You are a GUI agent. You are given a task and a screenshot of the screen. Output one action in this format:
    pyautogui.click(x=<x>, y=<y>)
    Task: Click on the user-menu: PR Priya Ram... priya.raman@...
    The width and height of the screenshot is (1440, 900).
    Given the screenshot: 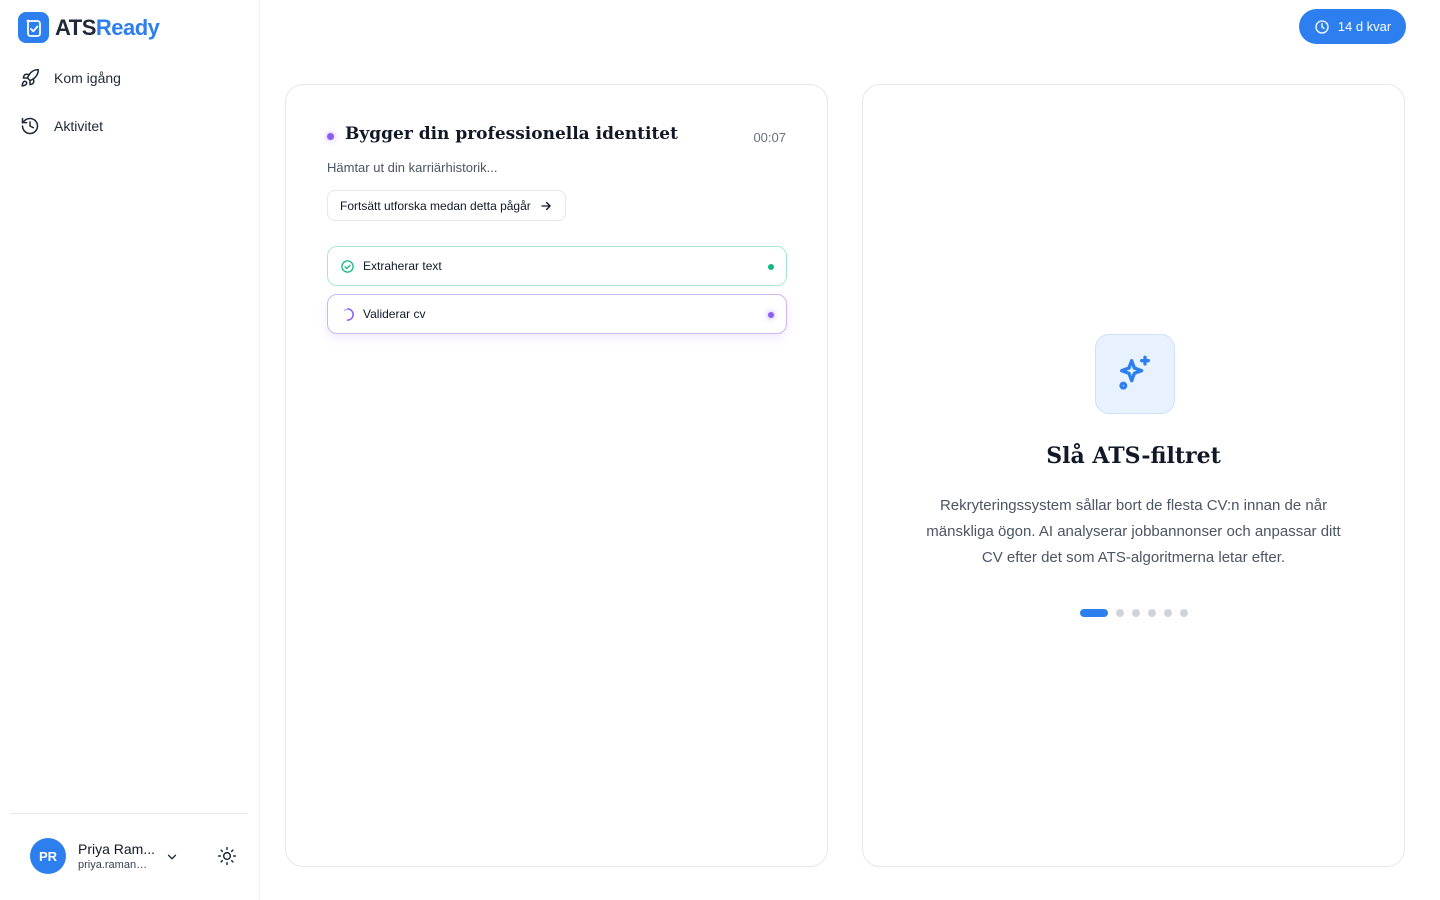 What is the action you would take?
    pyautogui.click(x=103, y=856)
    